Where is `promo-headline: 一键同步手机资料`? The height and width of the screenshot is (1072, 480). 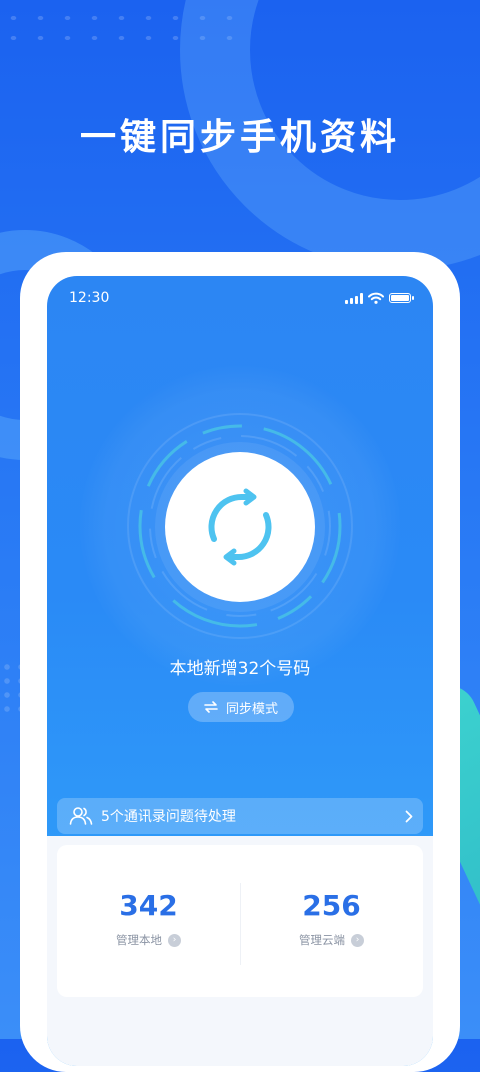
promo-headline: 一键同步手机资料 is located at coordinates (239, 137).